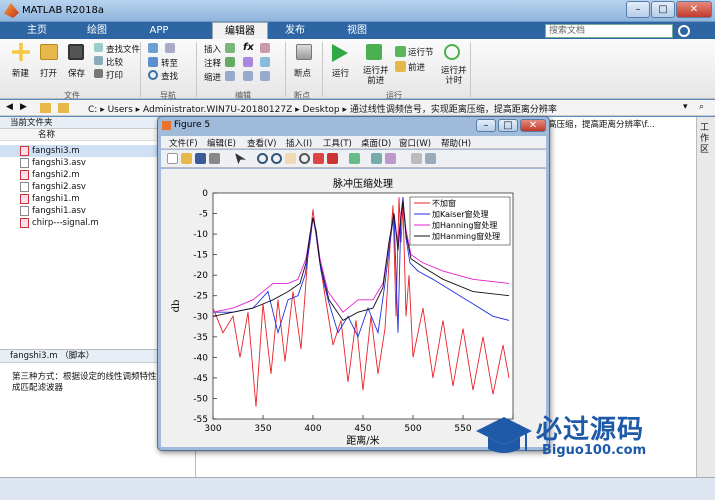 Image resolution: width=715 pixels, height=500 pixels. Describe the element at coordinates (421, 52) in the screenshot. I see `run-section-button: 运行节` at that location.